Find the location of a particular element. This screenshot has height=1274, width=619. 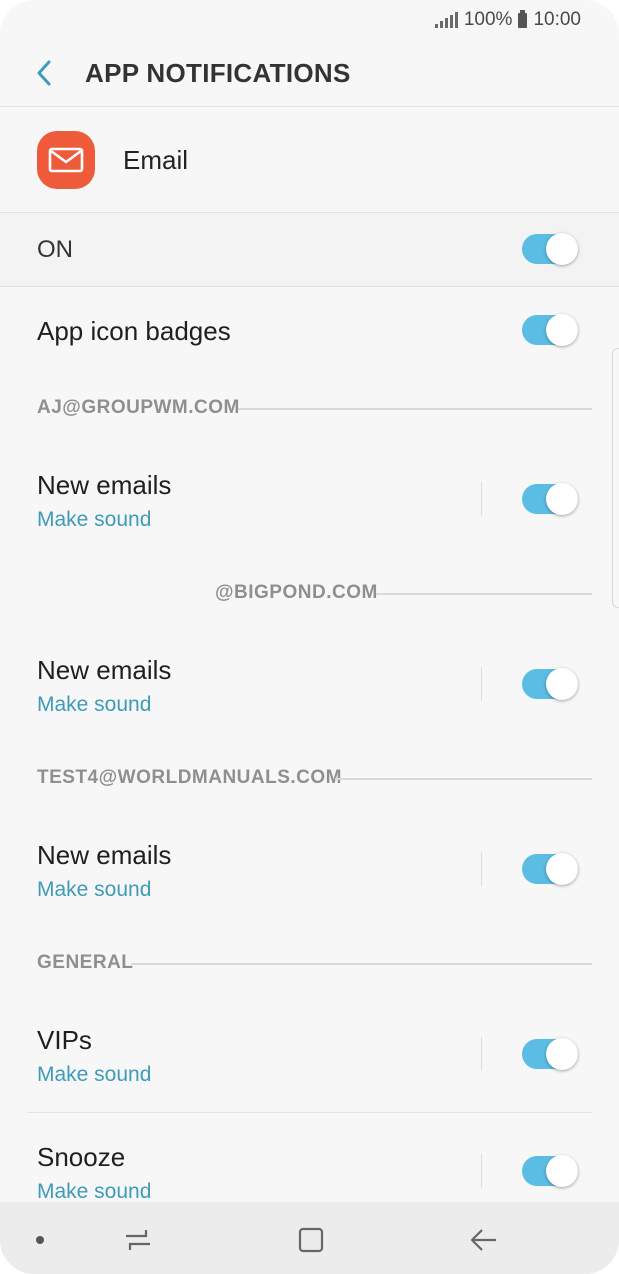

app-icon-badges-row: App icon badges is located at coordinates (309, 331).